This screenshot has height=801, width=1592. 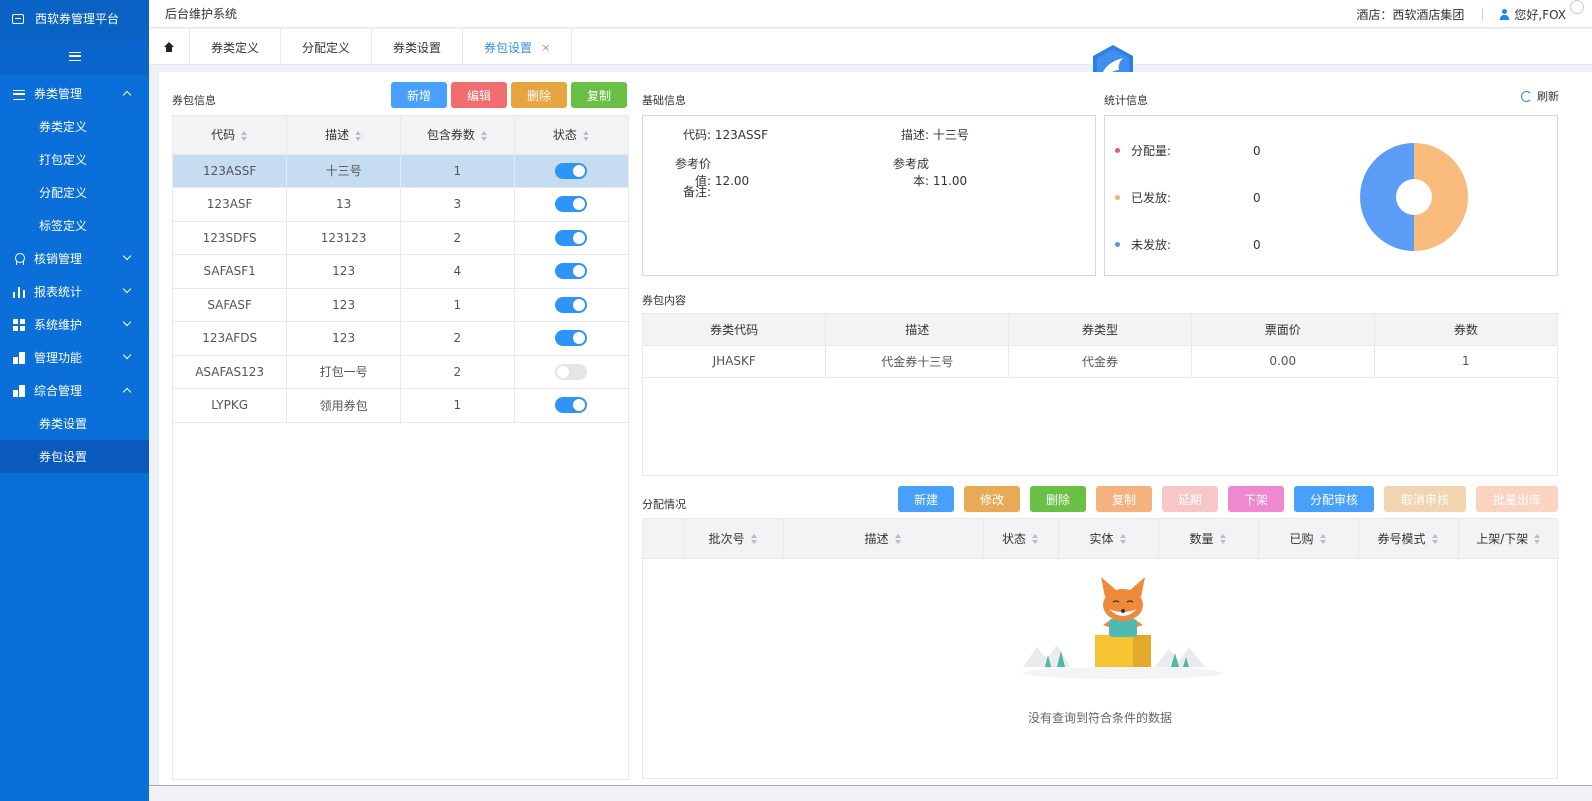 What do you see at coordinates (400, 372) in the screenshot?
I see `table-row: ASAFAS123 打包一号 2` at bounding box center [400, 372].